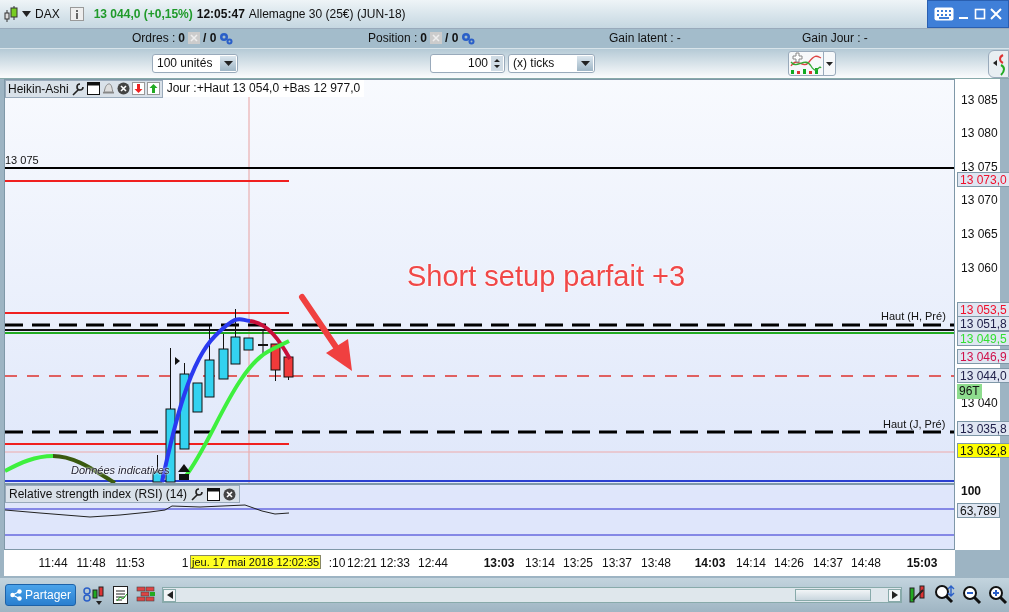 The height and width of the screenshot is (612, 1009). I want to click on time-label: 13:25, so click(578, 563).